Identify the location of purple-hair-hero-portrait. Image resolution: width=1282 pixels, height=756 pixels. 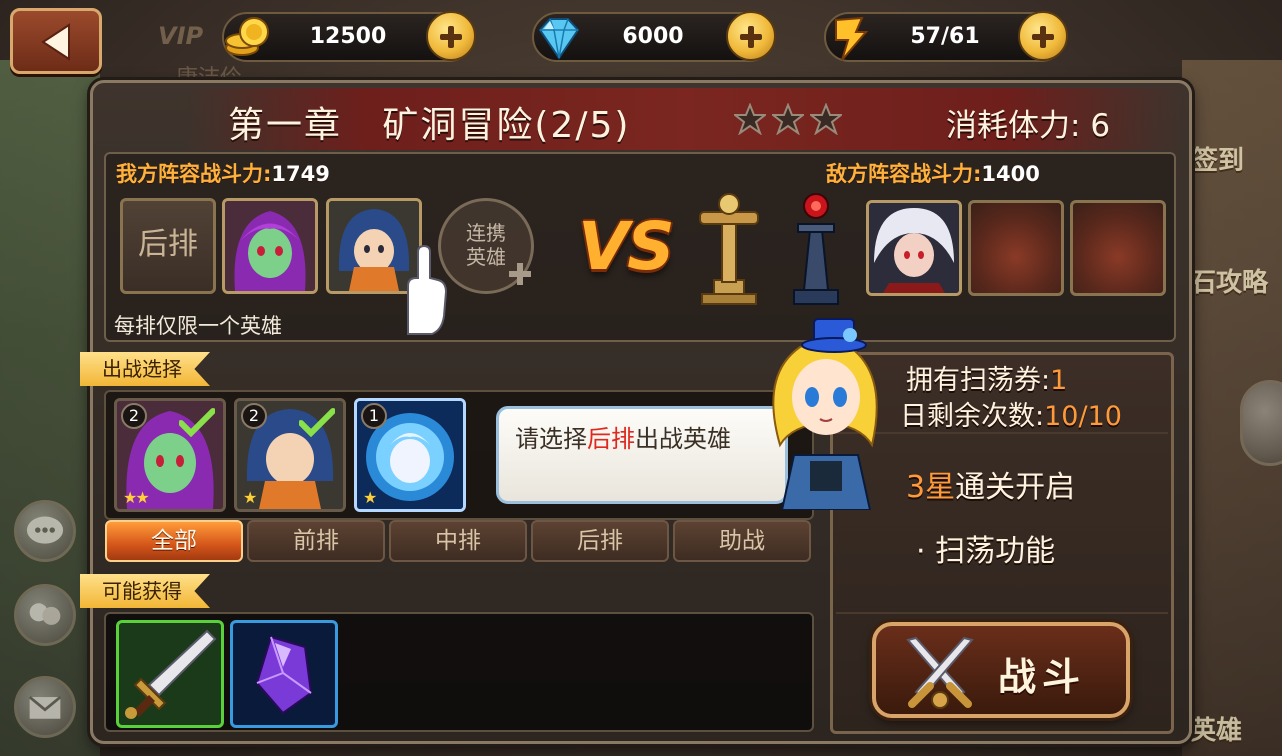
(270, 246).